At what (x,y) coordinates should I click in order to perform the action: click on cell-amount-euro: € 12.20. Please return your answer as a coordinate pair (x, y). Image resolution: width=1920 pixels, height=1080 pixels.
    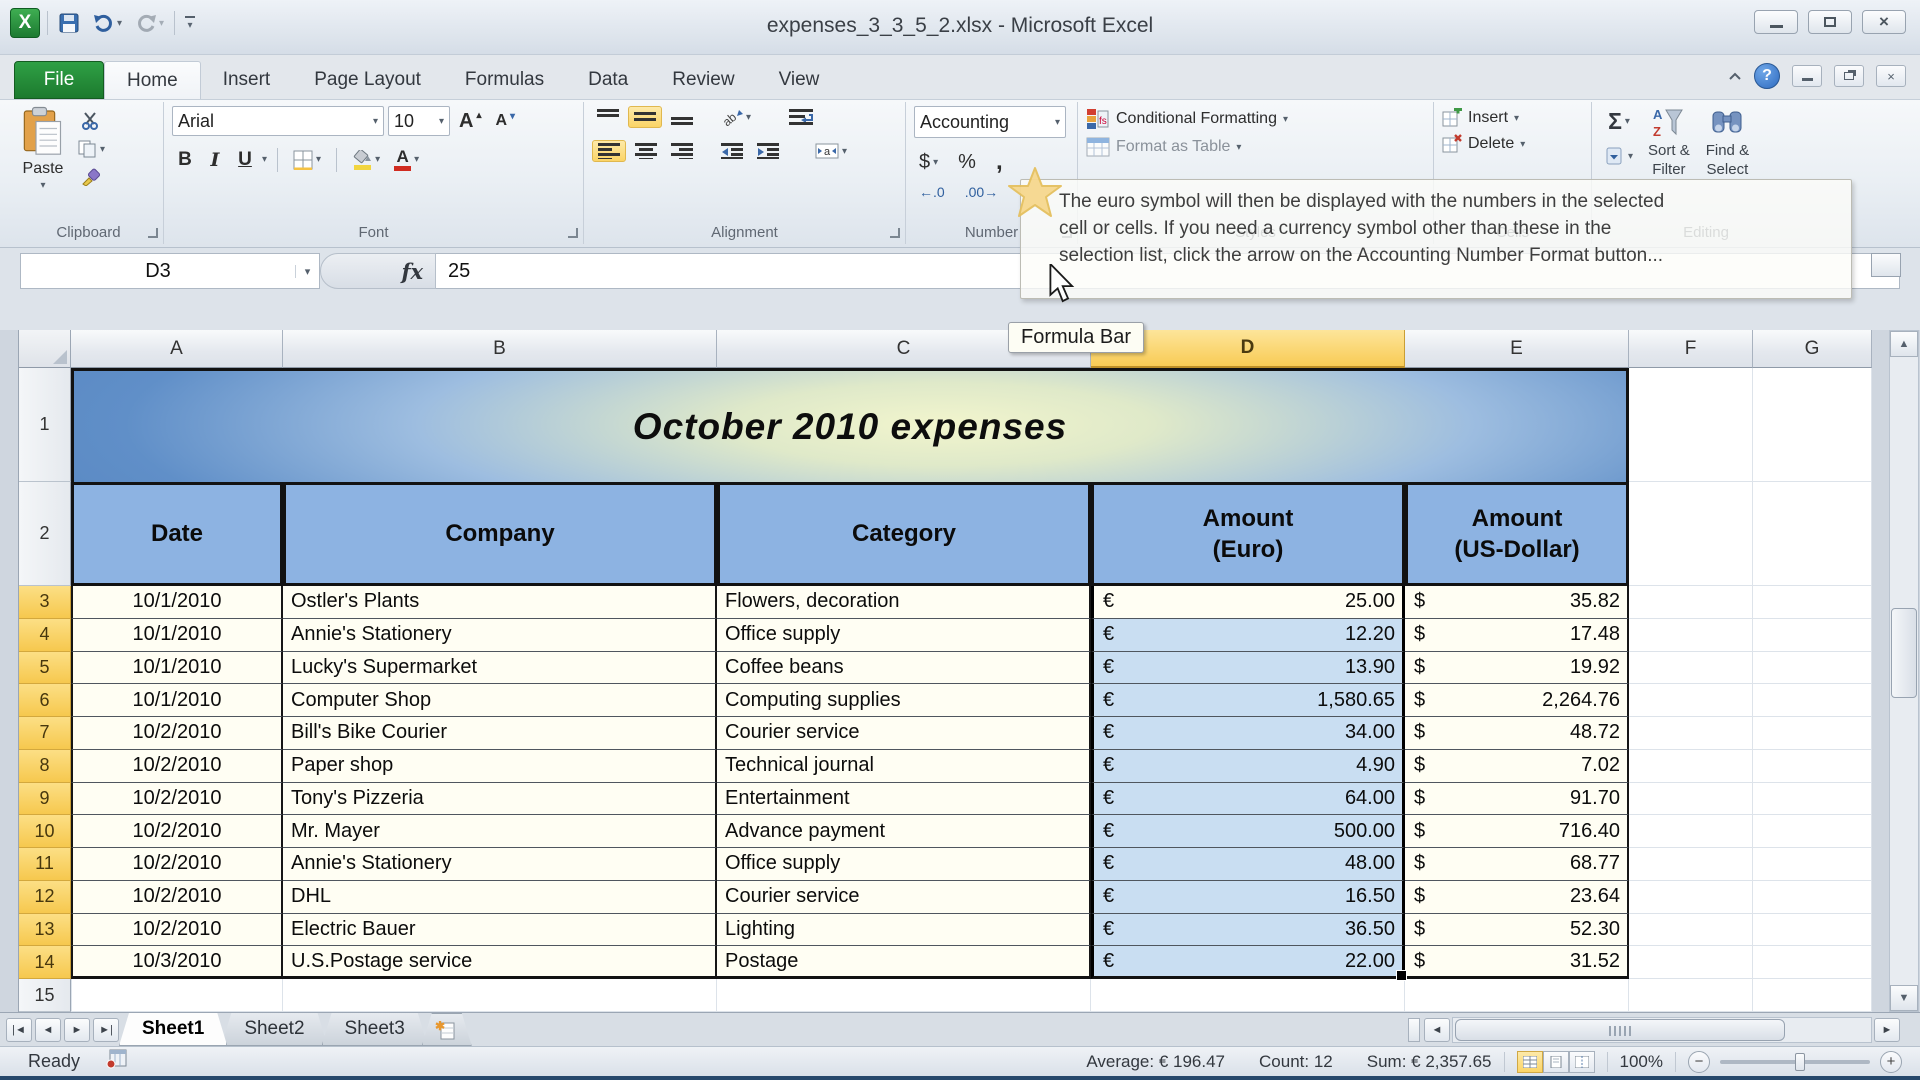
    Looking at the image, I should click on (1248, 635).